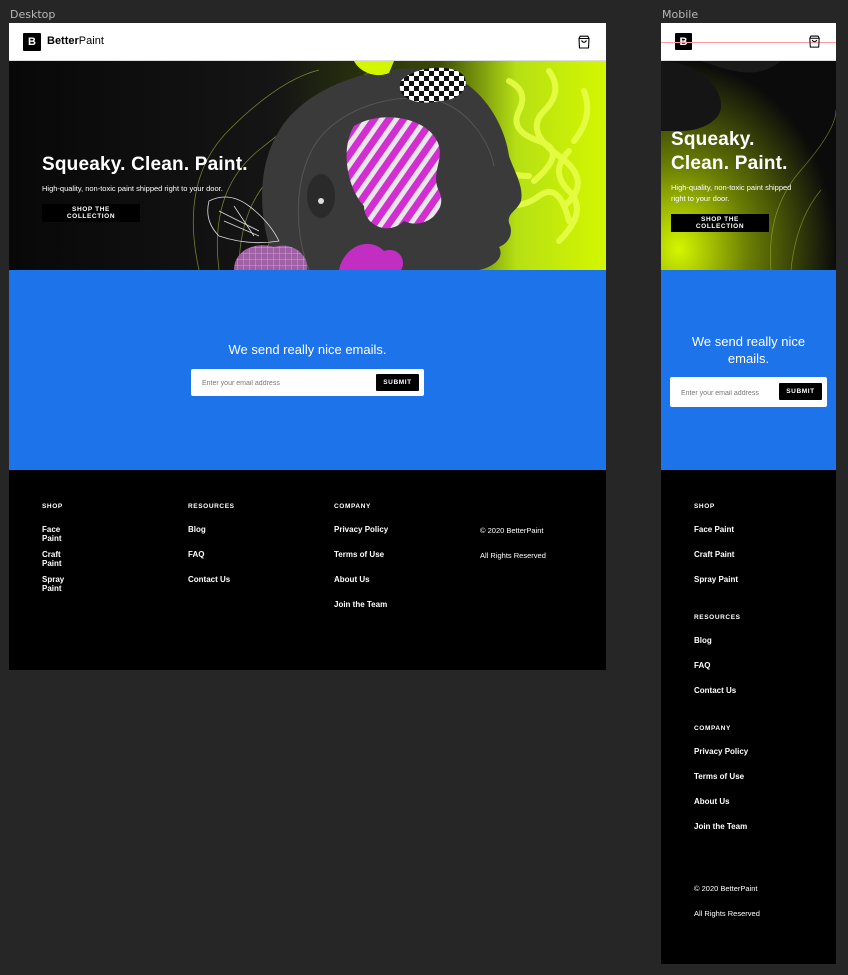 This screenshot has width=848, height=975. Describe the element at coordinates (713, 139) in the screenshot. I see `hero-title-line-1: Squeaky.` at that location.